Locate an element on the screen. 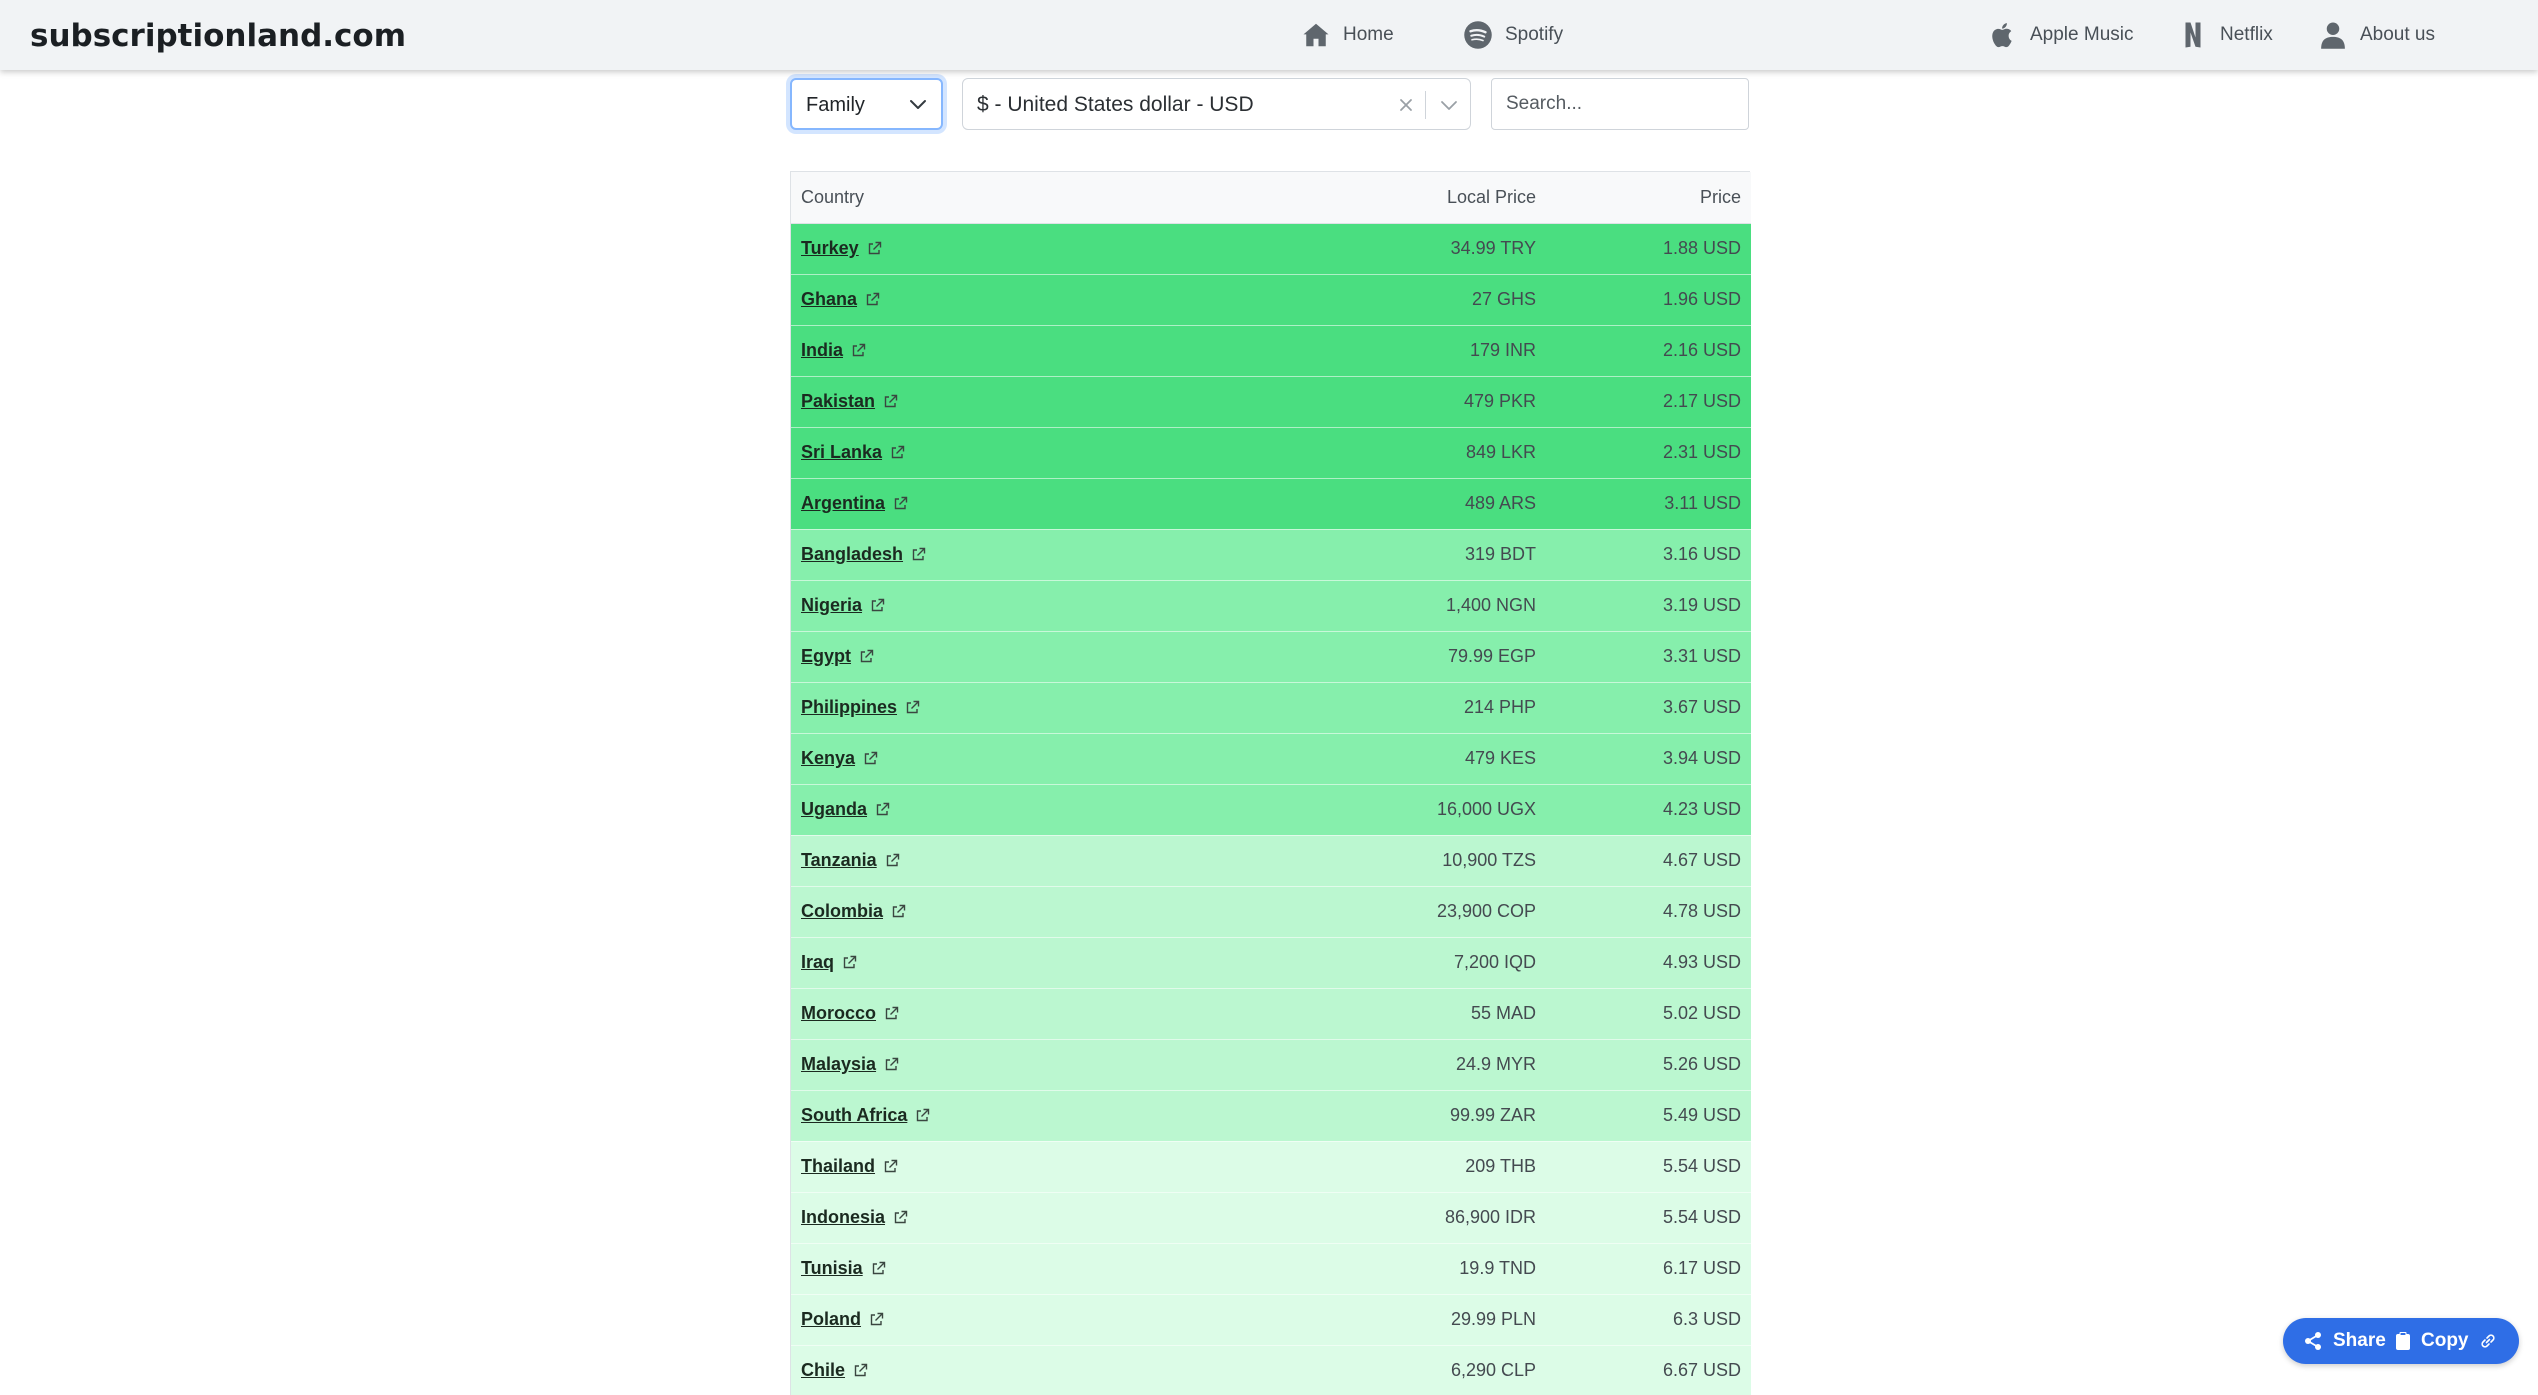  local-price-cell: 209 THB is located at coordinates (1431, 1166).